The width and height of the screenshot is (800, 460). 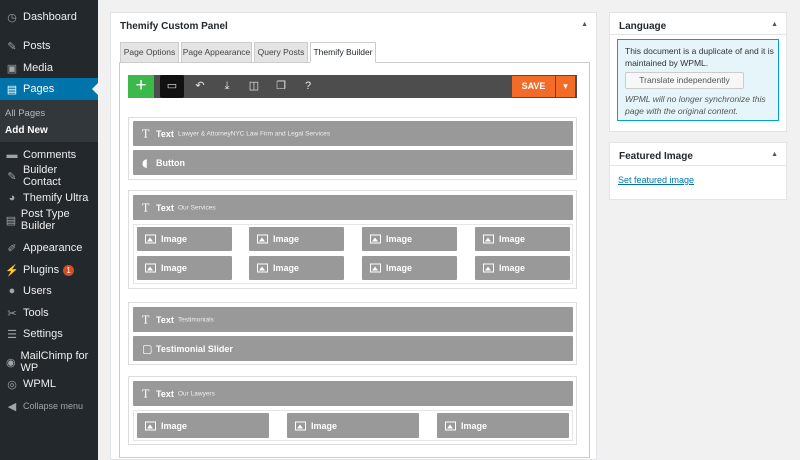 I want to click on post-type-icon: ▤, so click(x=11, y=220).